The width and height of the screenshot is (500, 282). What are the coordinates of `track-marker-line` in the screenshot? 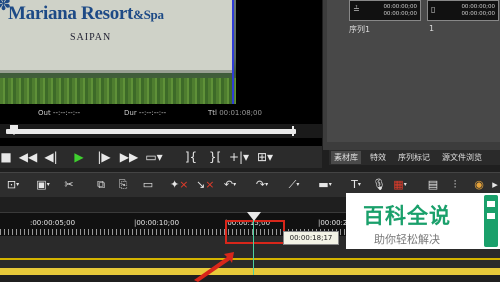 It's located at (250, 259).